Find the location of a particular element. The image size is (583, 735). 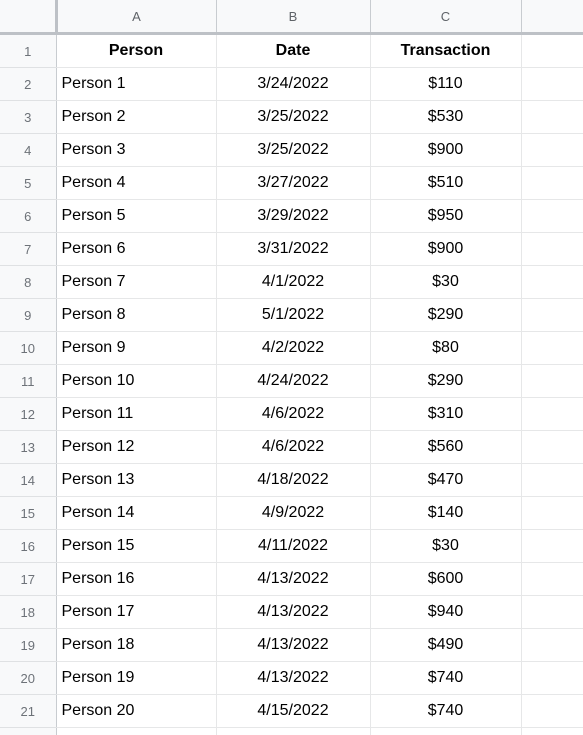

row-number-header: 5 is located at coordinates (28, 183).